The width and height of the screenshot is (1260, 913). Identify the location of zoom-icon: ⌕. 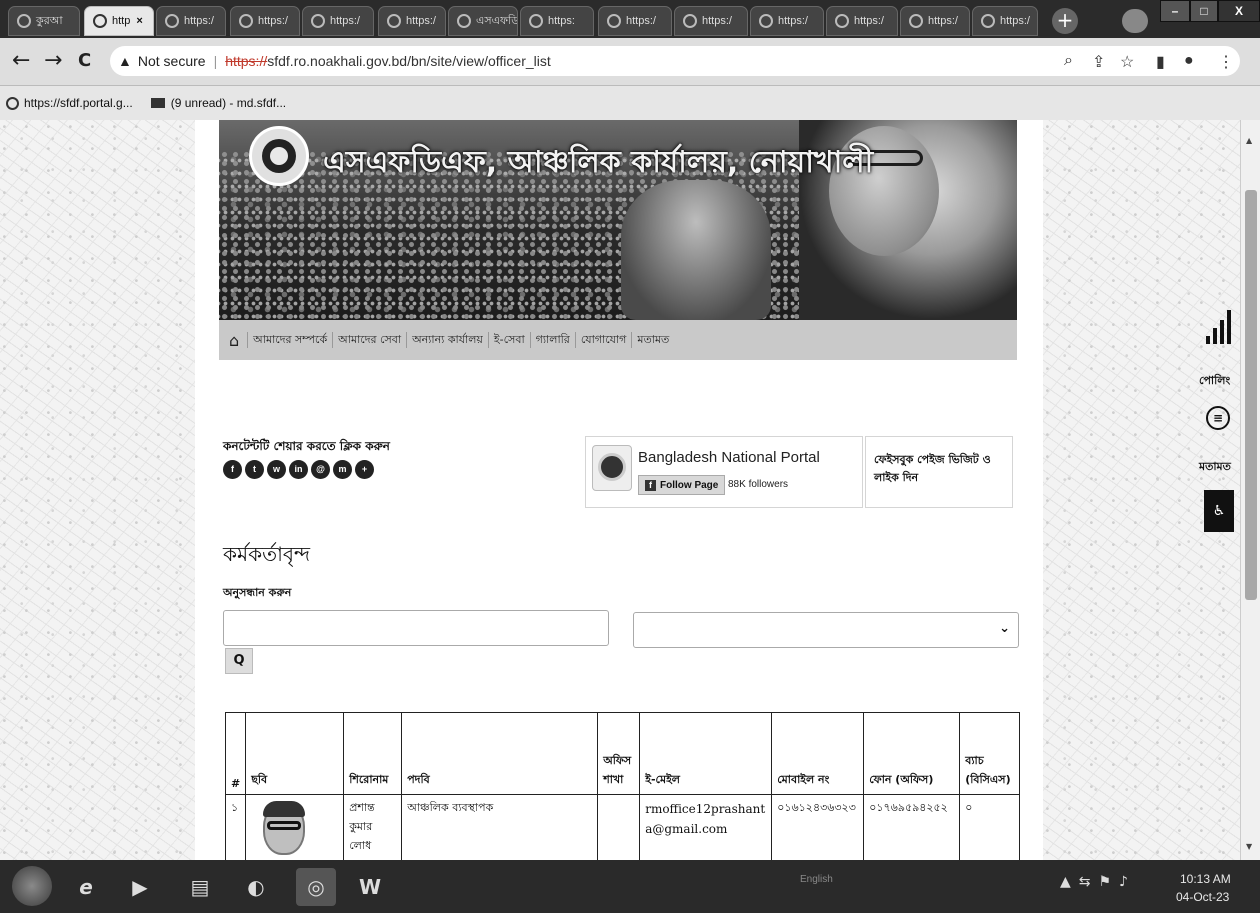
(1068, 61).